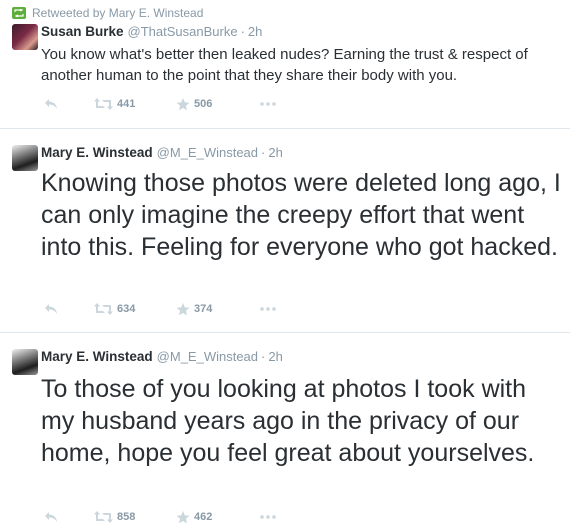 This screenshot has width=570, height=532. Describe the element at coordinates (203, 517) in the screenshot. I see `favorite-count: 462` at that location.